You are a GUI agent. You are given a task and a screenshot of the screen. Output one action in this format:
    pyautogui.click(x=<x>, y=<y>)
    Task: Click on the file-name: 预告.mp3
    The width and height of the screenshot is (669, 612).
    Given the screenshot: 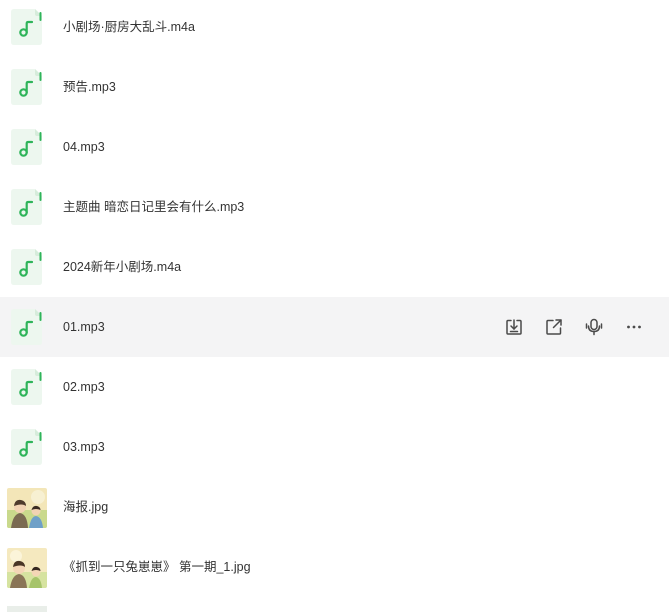 What is the action you would take?
    pyautogui.click(x=89, y=87)
    